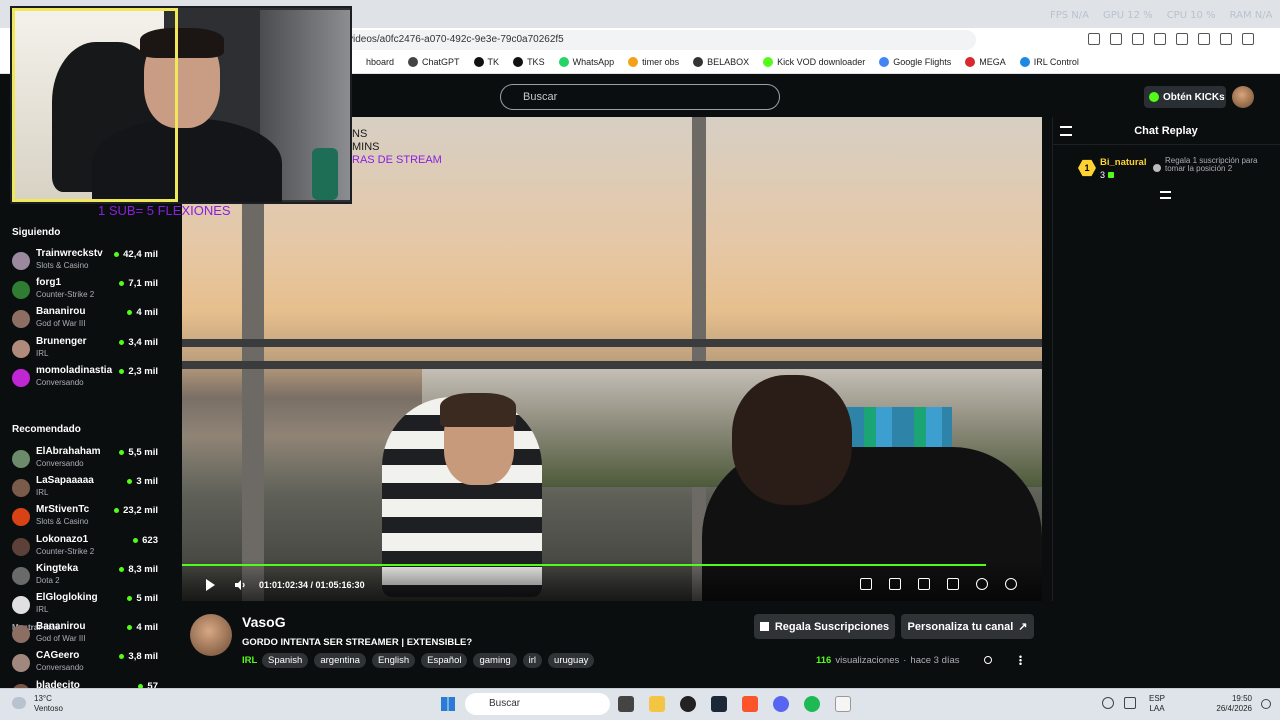  What do you see at coordinates (985, 62) in the screenshot?
I see `bookmark-item: MEGA` at bounding box center [985, 62].